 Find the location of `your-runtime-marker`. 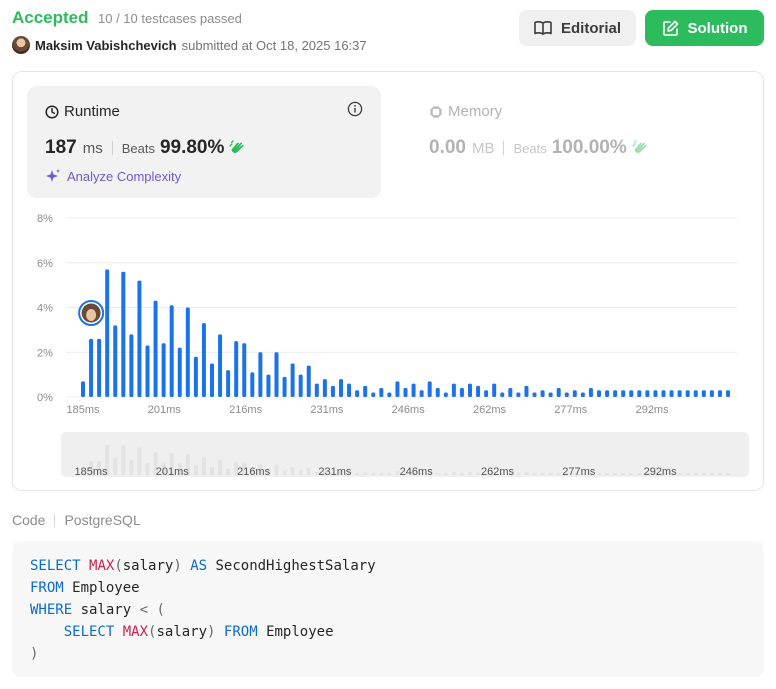

your-runtime-marker is located at coordinates (91, 313).